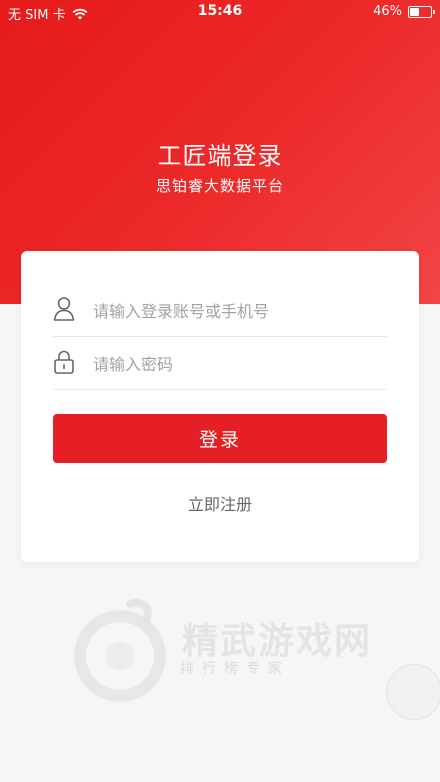  I want to click on password-field, so click(220, 363).